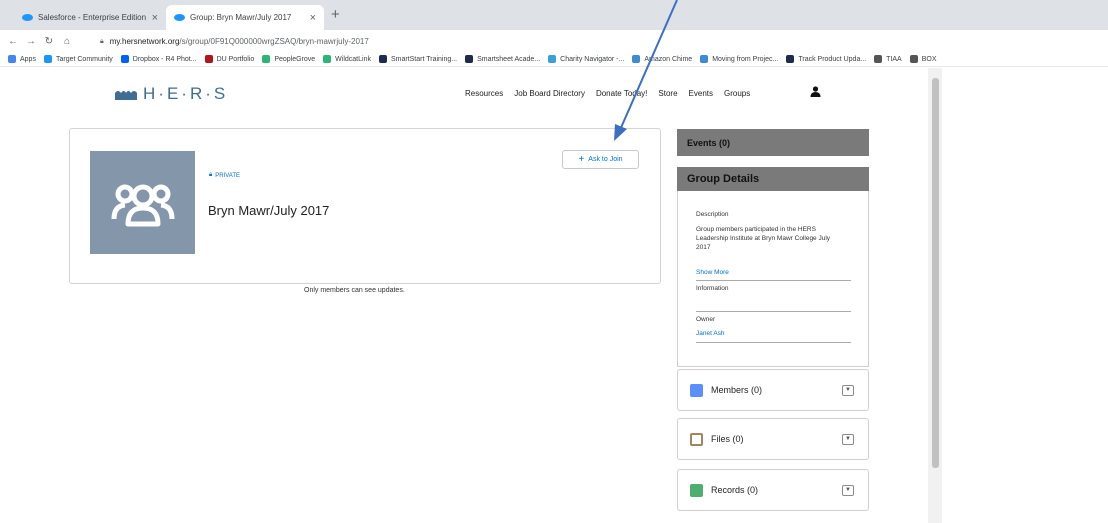 The height and width of the screenshot is (523, 1108). Describe the element at coordinates (646, 70) in the screenshot. I see `annotation-arrow` at that location.